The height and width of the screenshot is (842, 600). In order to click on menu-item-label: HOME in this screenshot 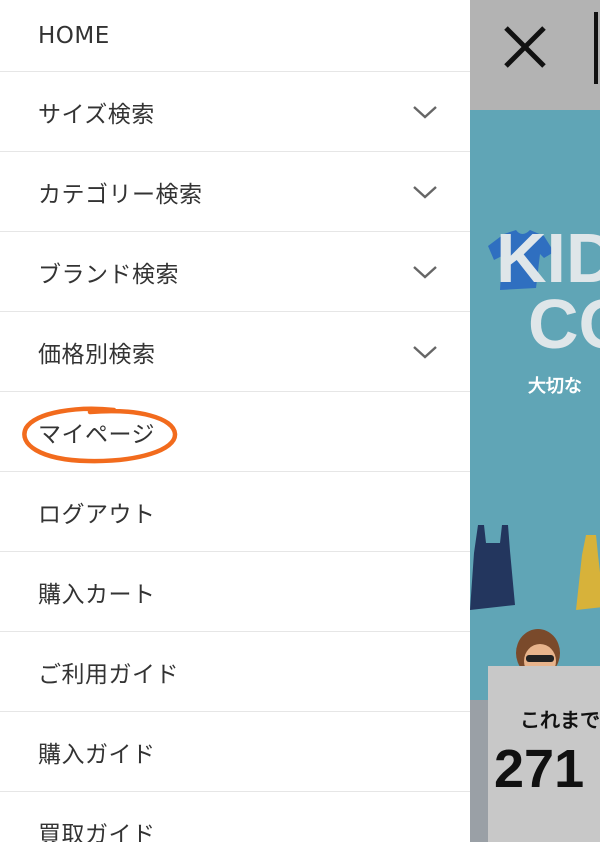, I will do `click(74, 35)`.